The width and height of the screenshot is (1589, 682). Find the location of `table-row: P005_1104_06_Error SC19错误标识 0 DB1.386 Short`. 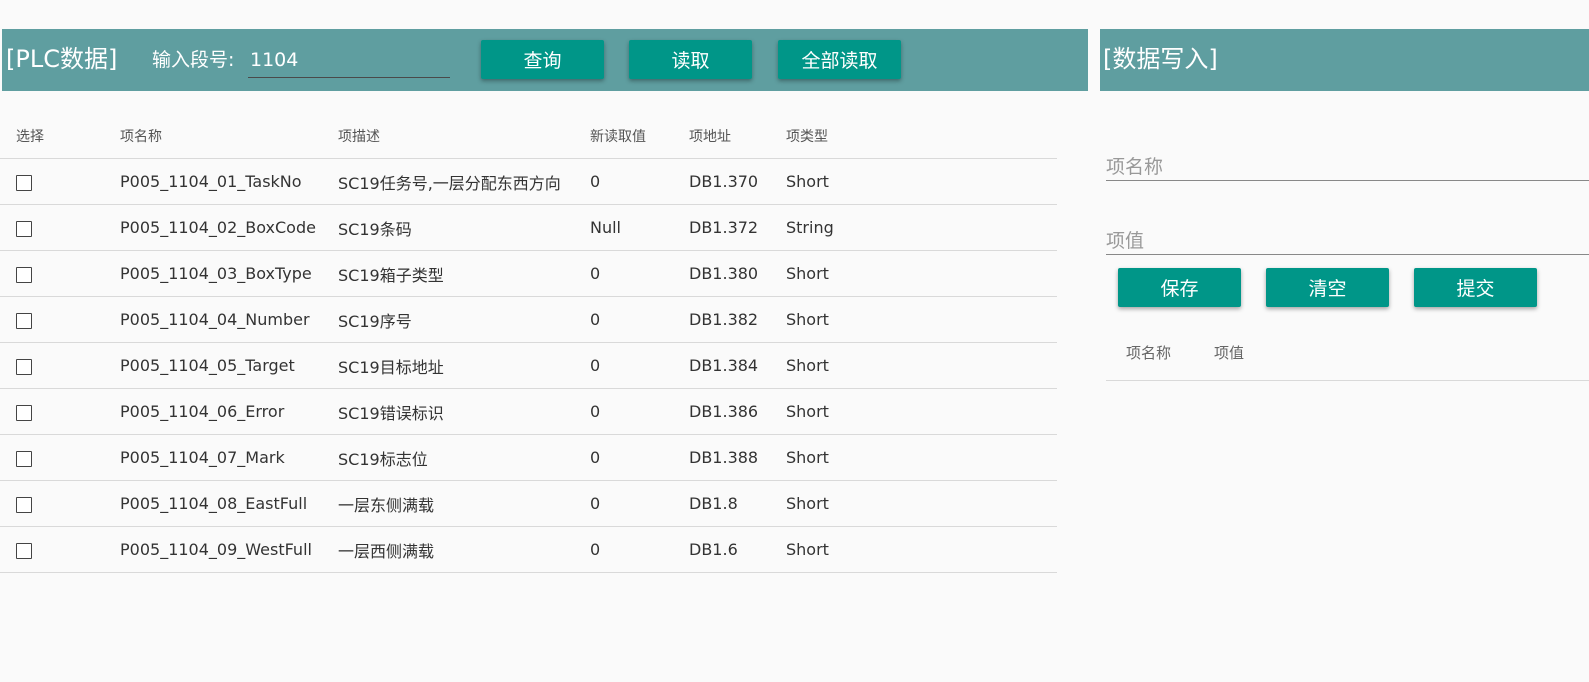

table-row: P005_1104_06_Error SC19错误标识 0 DB1.386 Short is located at coordinates (528, 411).